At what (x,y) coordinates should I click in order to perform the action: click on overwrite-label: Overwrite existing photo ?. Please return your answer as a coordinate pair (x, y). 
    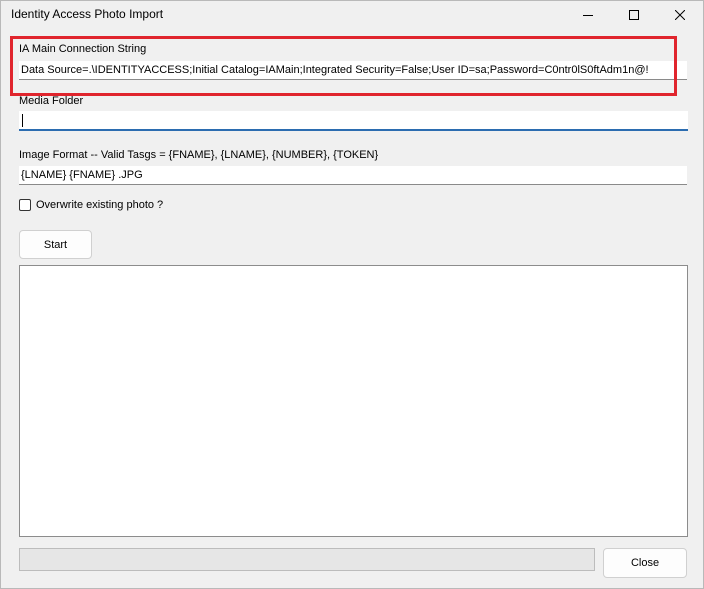
    Looking at the image, I should click on (99, 205).